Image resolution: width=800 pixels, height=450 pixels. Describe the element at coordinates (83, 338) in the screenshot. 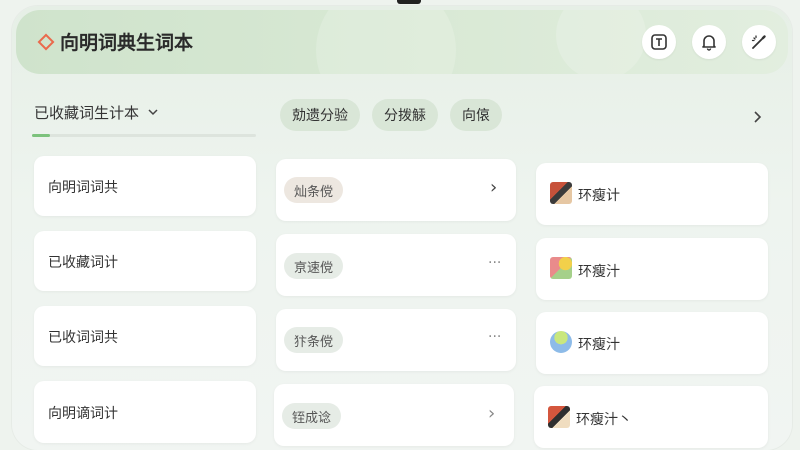

I see `list-item-label: 已收词词共` at that location.